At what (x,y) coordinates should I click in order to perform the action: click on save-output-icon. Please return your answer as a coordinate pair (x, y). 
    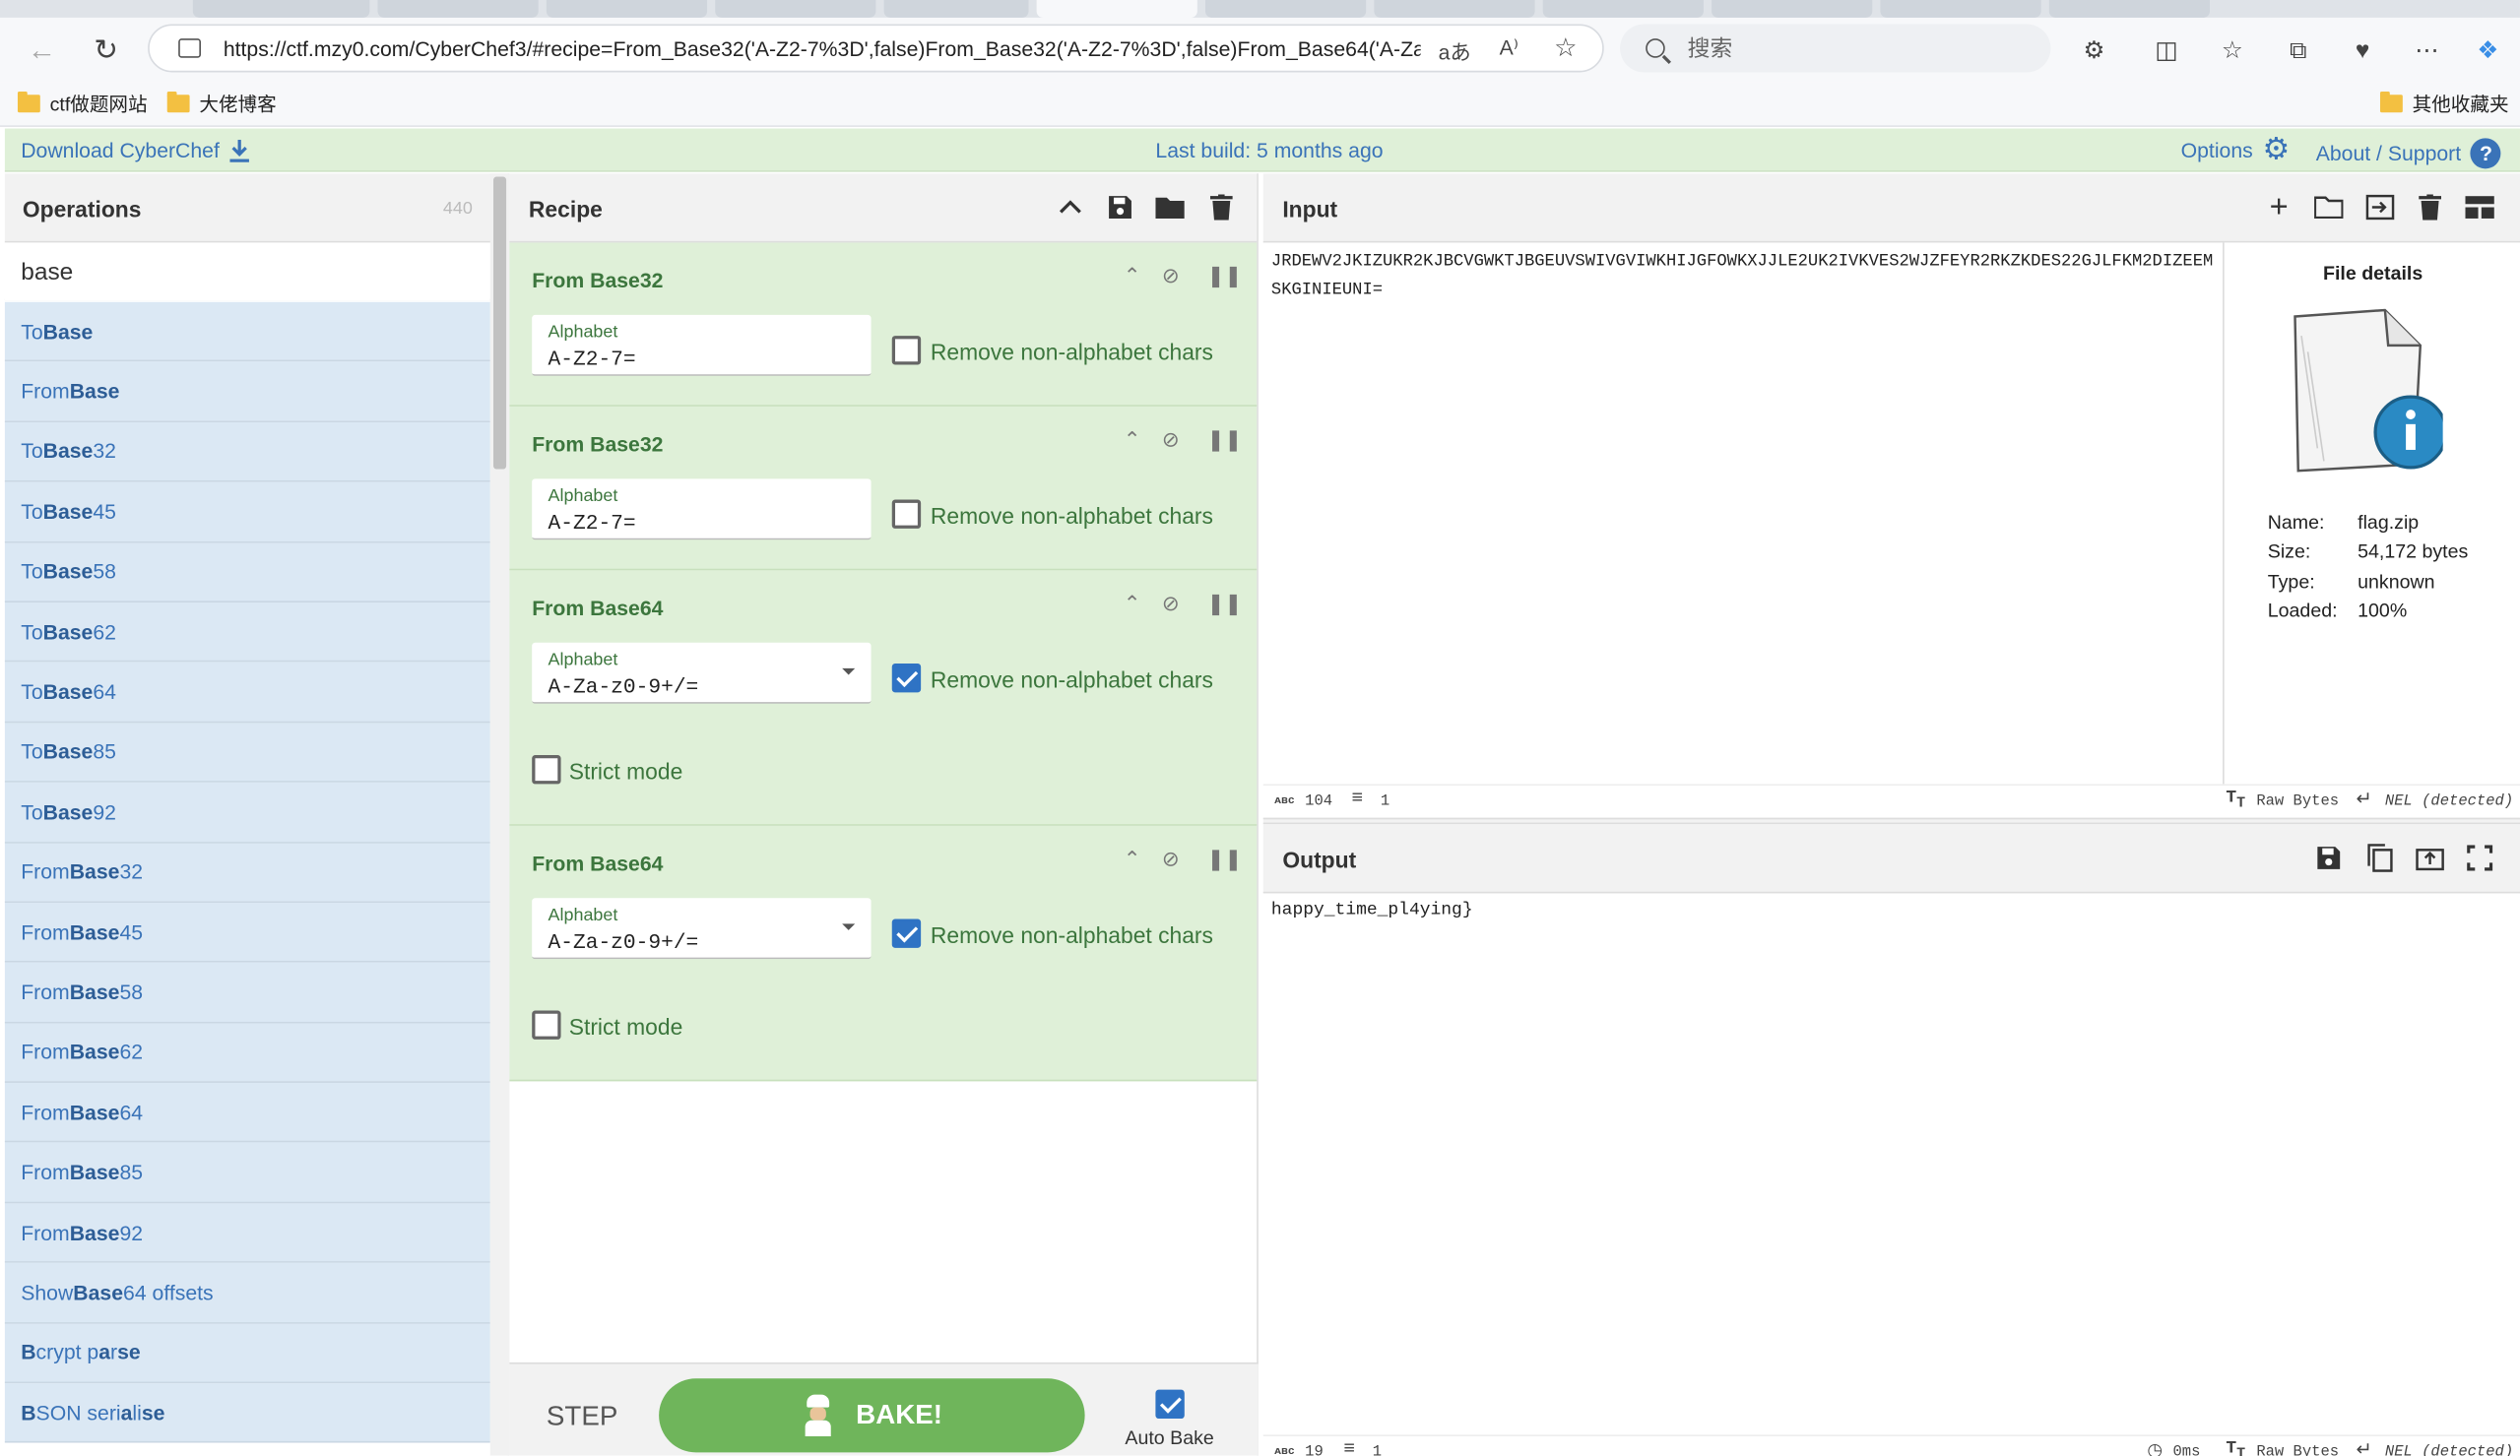
    Looking at the image, I should click on (2328, 858).